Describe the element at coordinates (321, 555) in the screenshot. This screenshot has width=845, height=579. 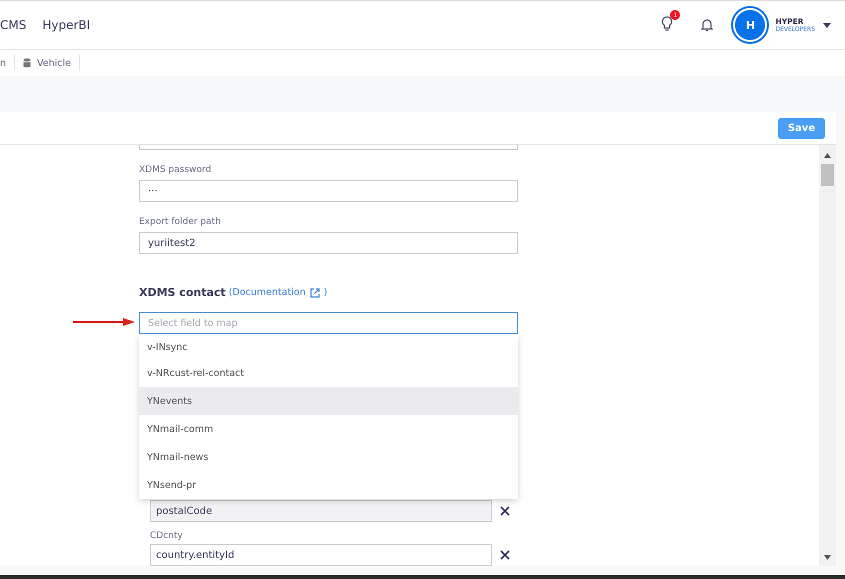
I see `input-field: country.entityId` at that location.